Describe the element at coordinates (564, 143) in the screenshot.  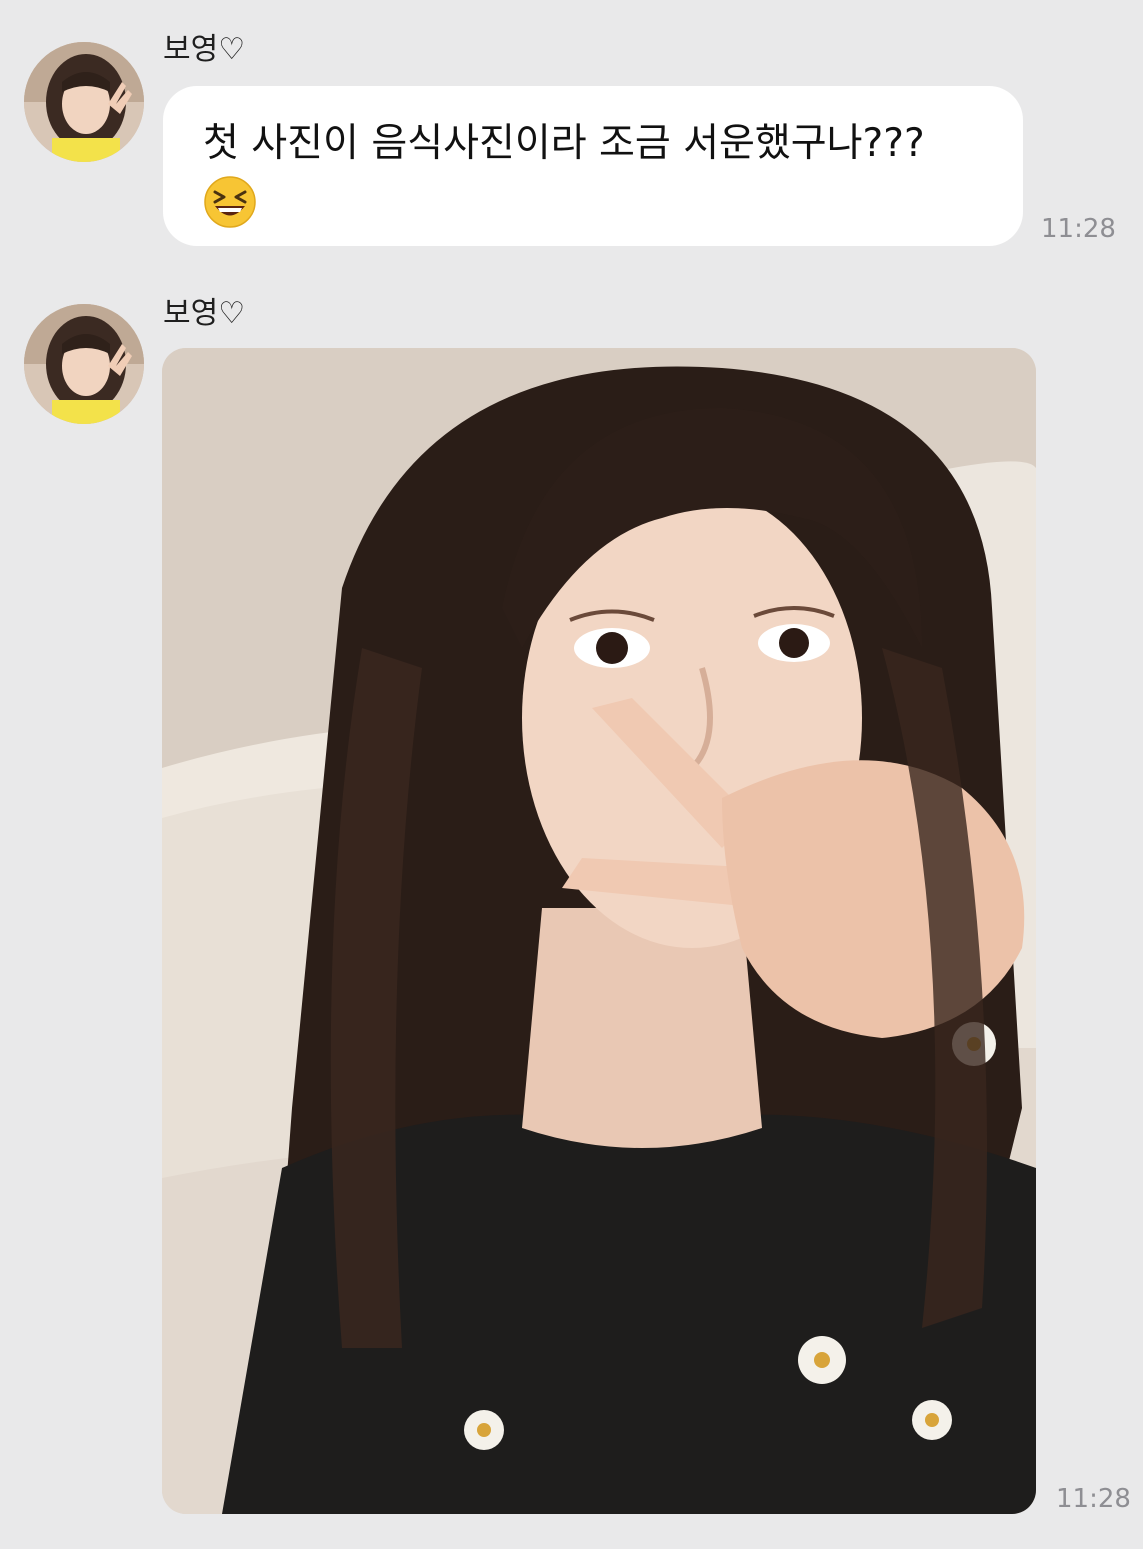
I see `message-text: 첫 사진이 음식사진이라 조금 서운했구나???` at that location.